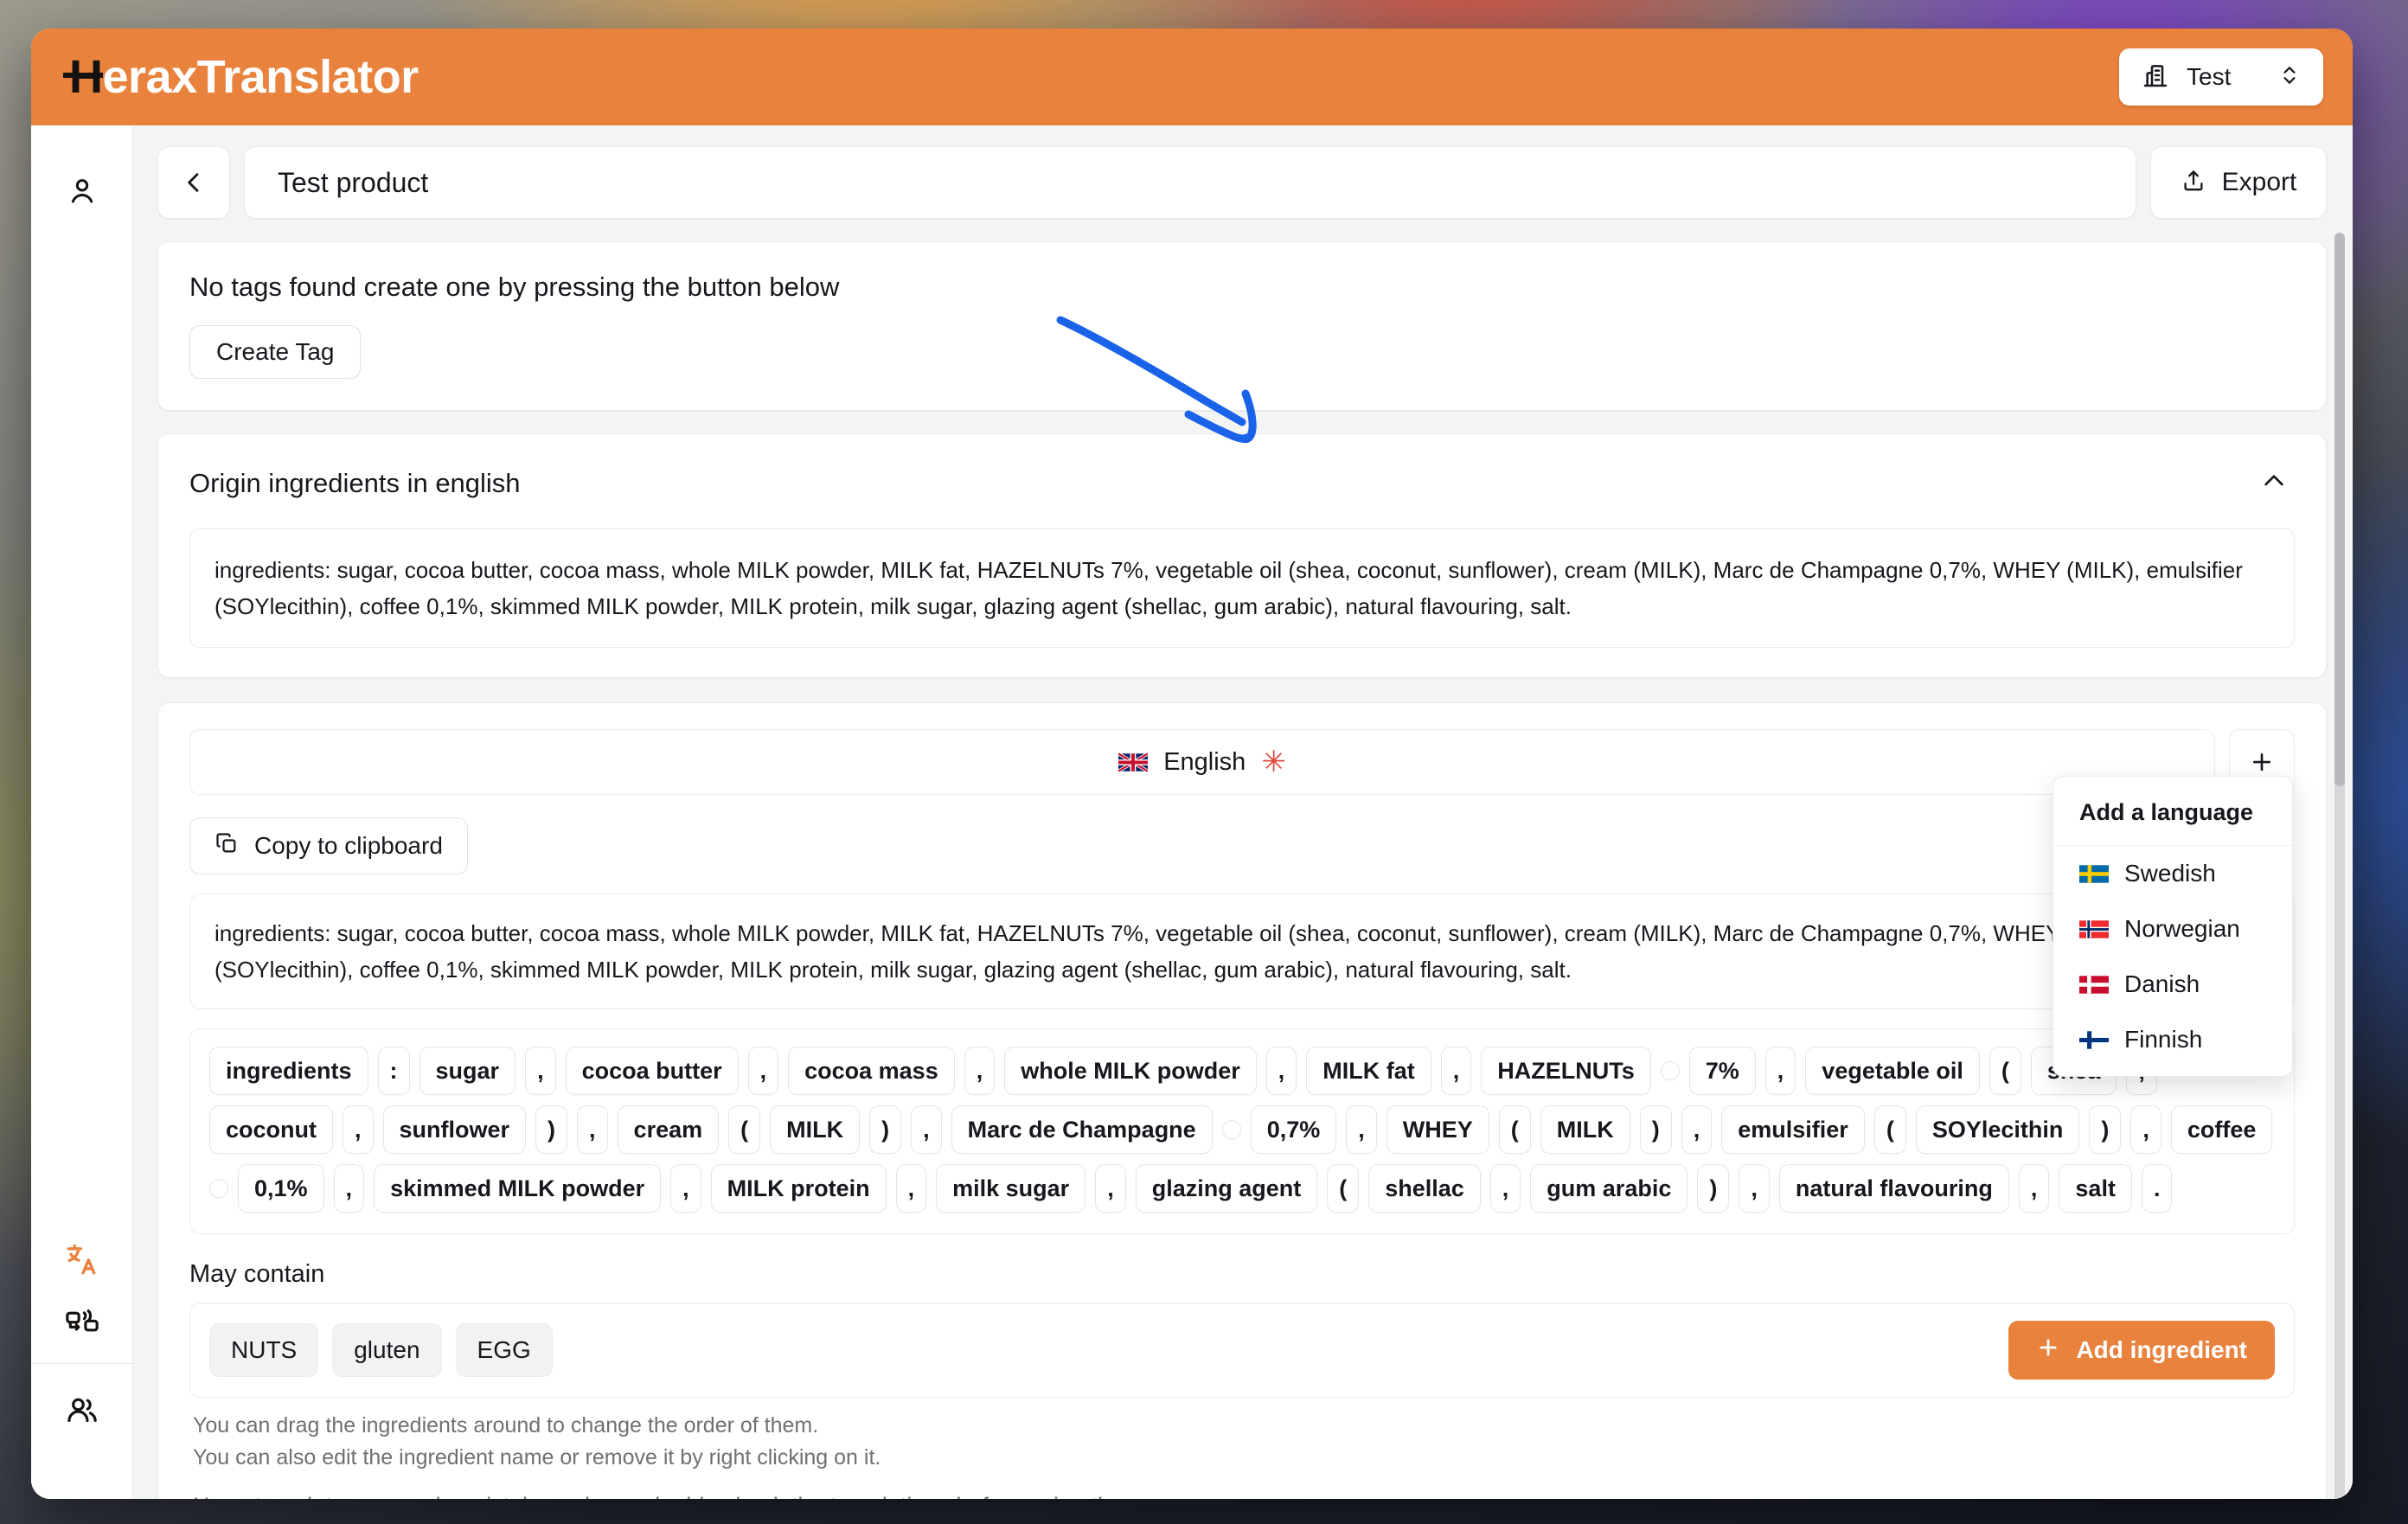 The height and width of the screenshot is (1524, 2408). Describe the element at coordinates (244, 77) in the screenshot. I see `app-logo: HeraxTranslator` at that location.